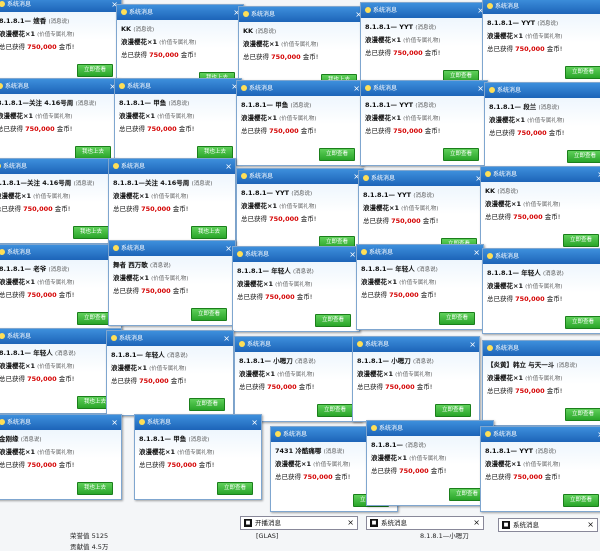 Image resolution: width=600 pixels, height=551 pixels. Describe the element at coordinates (254, 219) in the screenshot. I see `reward-prefix: 总已获得` at that location.